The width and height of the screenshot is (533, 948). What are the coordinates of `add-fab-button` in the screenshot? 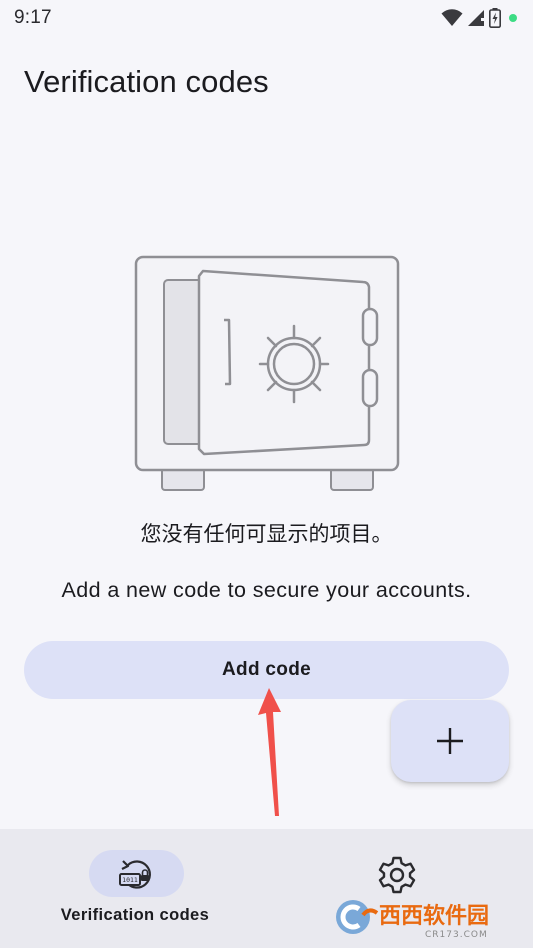 It's located at (450, 741).